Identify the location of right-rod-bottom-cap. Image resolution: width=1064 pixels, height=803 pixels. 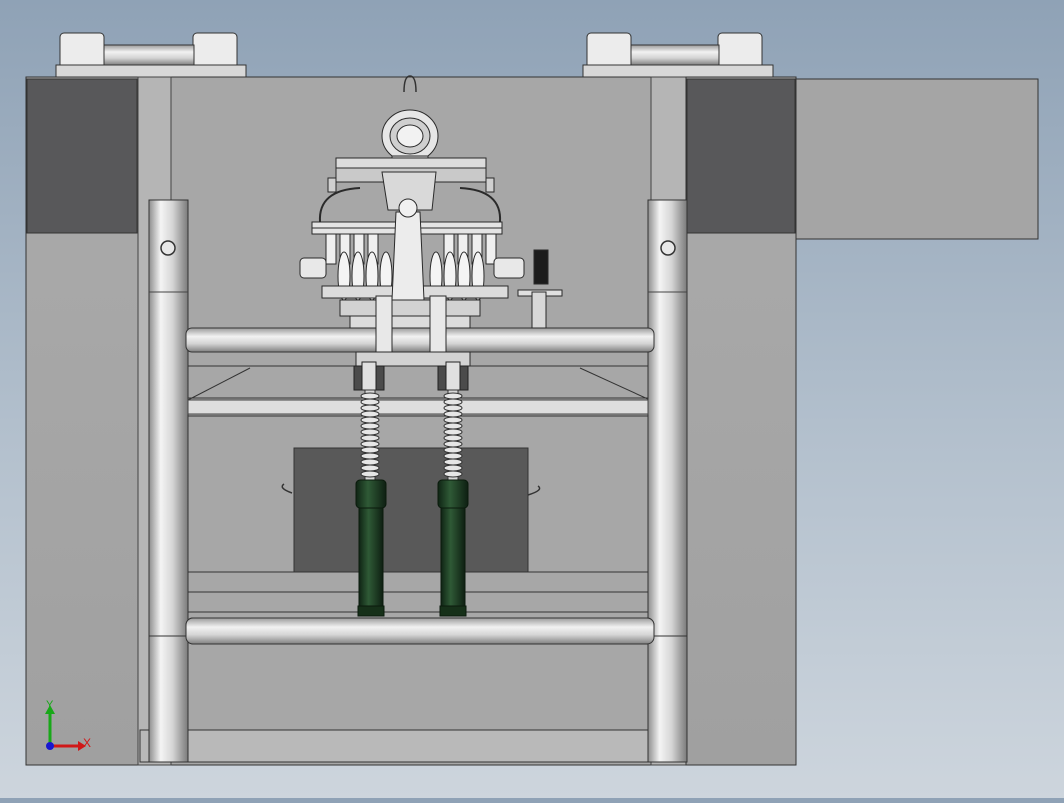
(667, 699).